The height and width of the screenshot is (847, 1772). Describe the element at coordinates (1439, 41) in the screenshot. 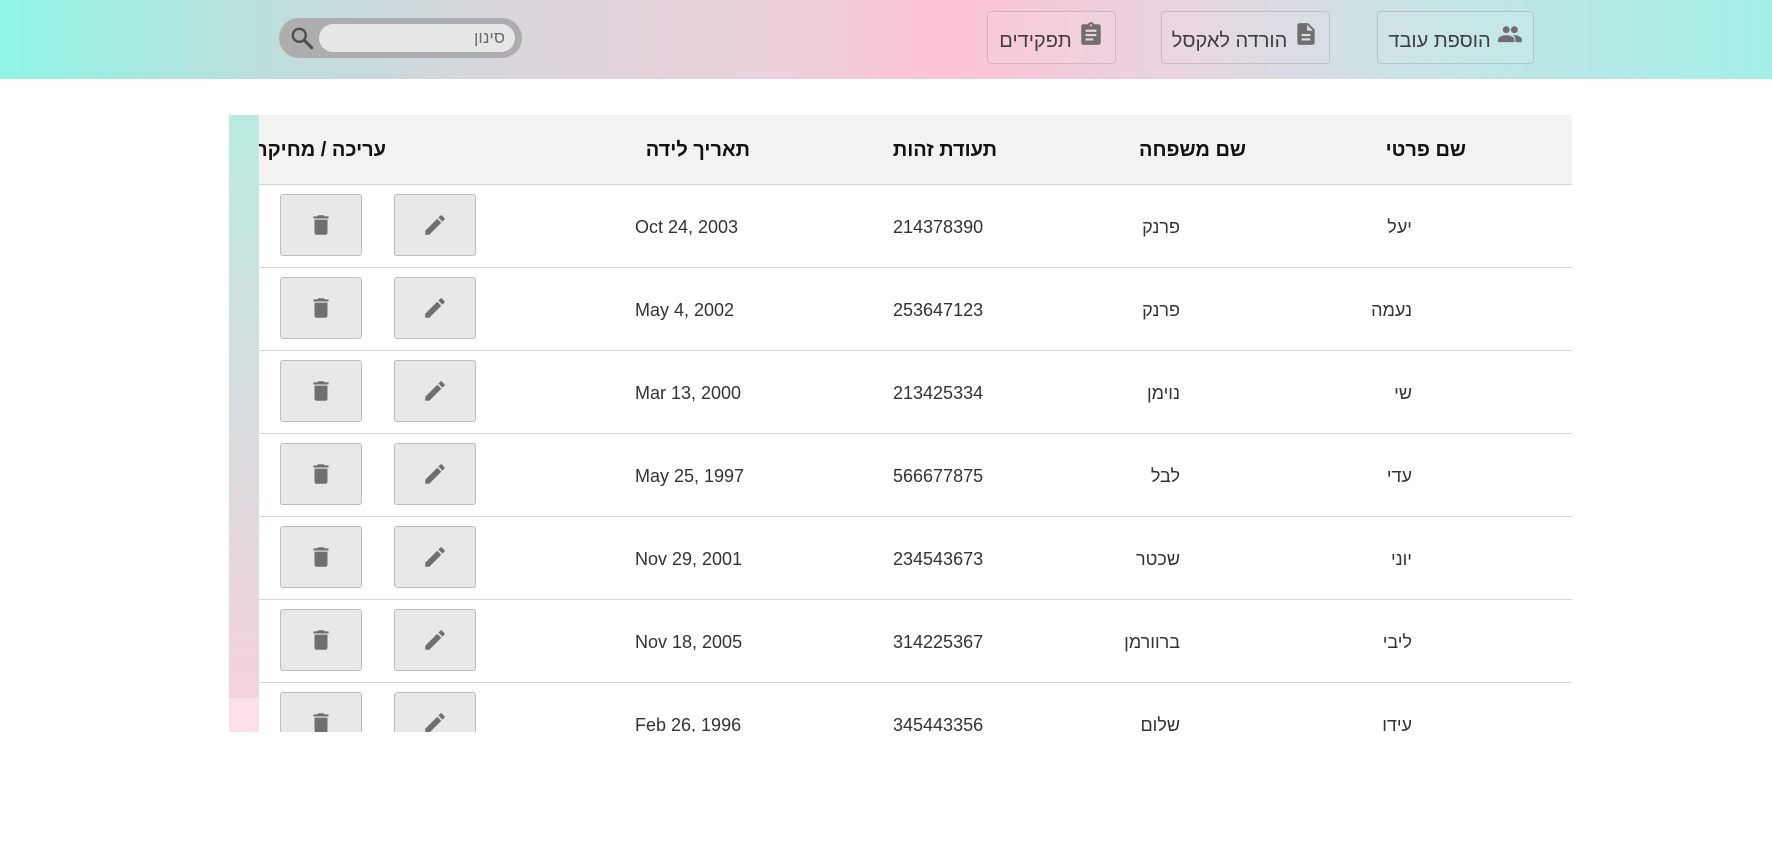

I see `add-employee-button-label: הוספת עובד` at that location.